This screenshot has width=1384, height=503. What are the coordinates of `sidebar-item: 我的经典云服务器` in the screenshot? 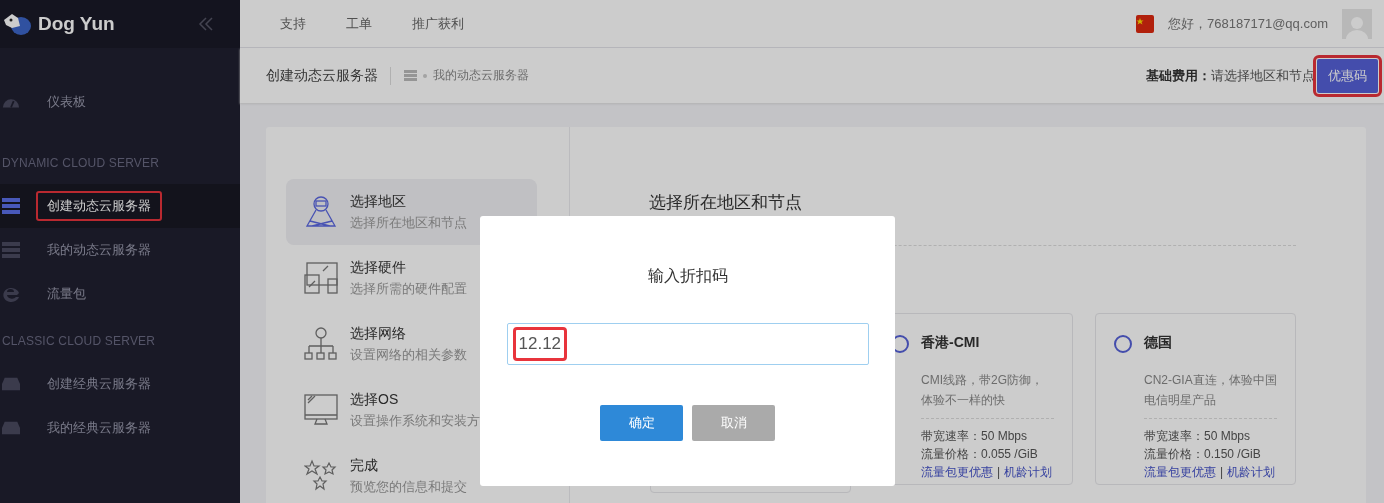 It's located at (99, 428).